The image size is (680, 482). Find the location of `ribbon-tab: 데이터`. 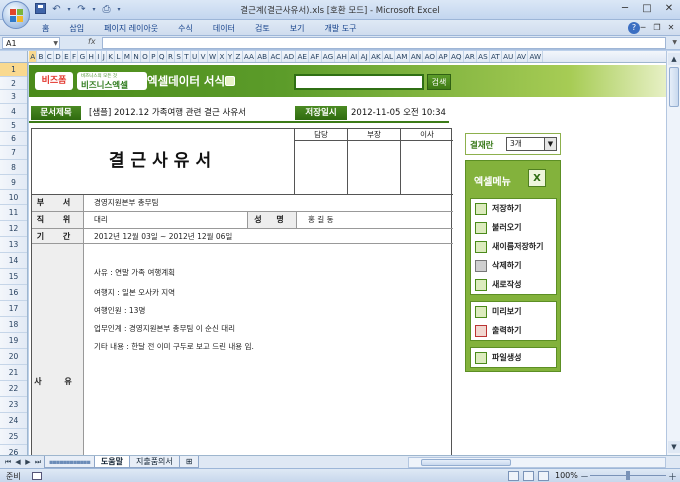

ribbon-tab: 데이터 is located at coordinates (224, 28).